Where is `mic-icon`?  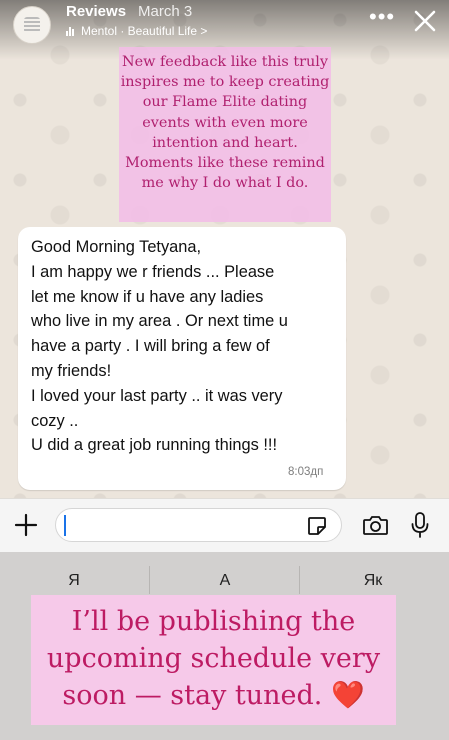 mic-icon is located at coordinates (420, 525).